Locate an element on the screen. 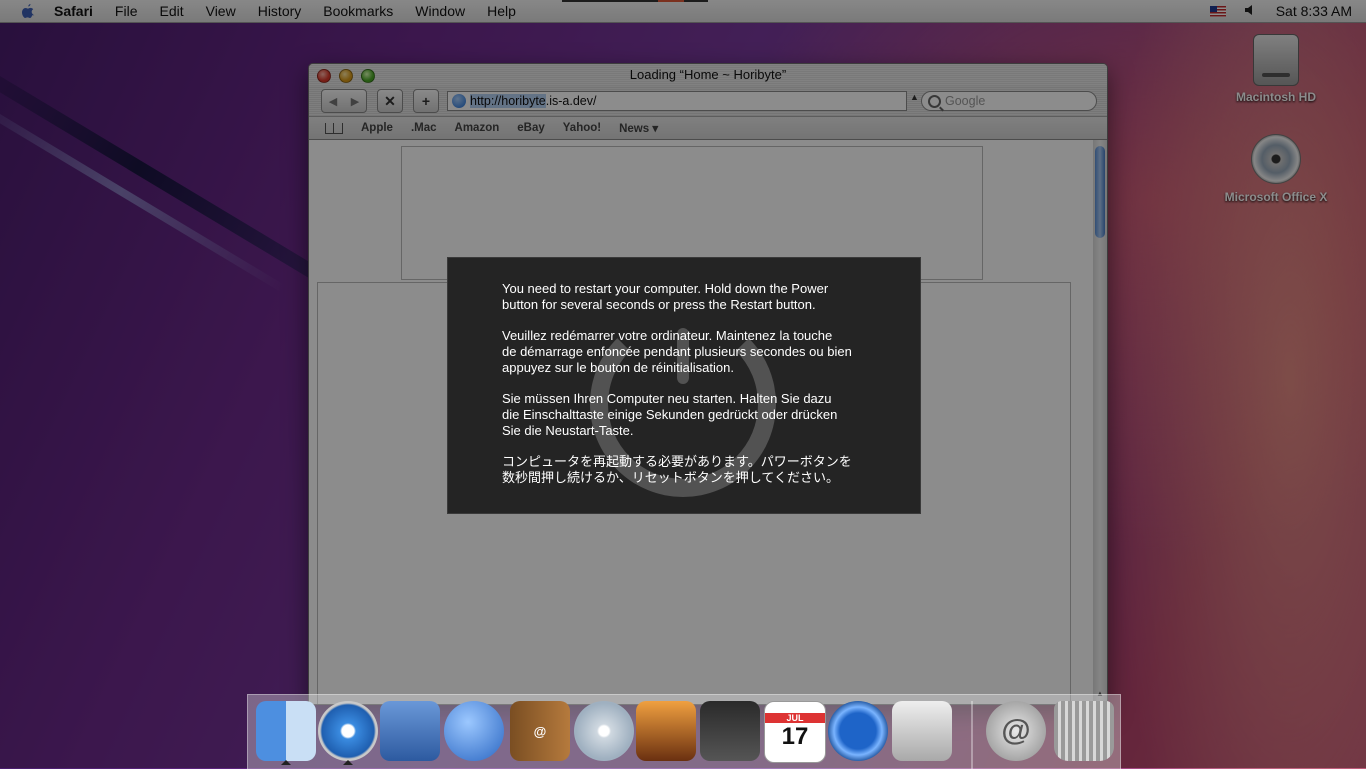 The height and width of the screenshot is (769, 1366). ichat-icon is located at coordinates (474, 731).